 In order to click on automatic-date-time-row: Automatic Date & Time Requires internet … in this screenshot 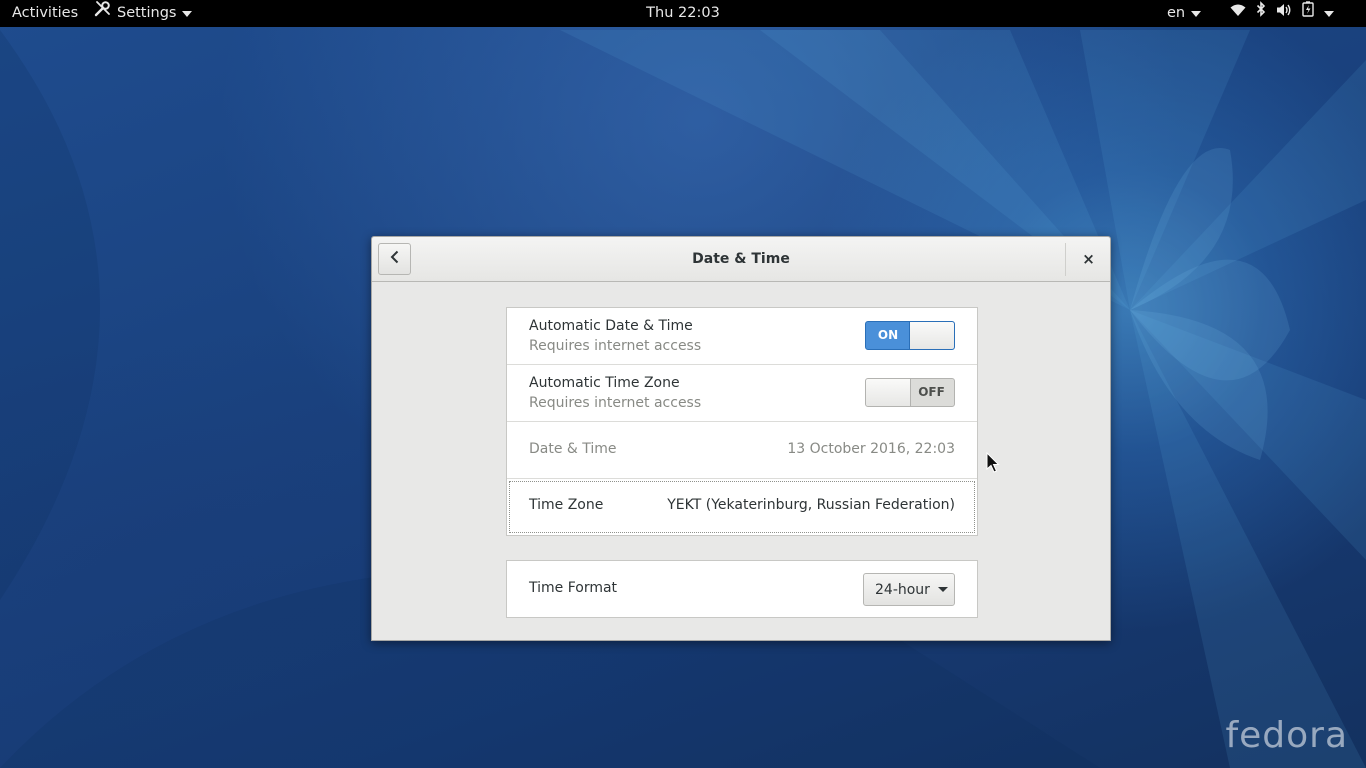, I will do `click(742, 336)`.